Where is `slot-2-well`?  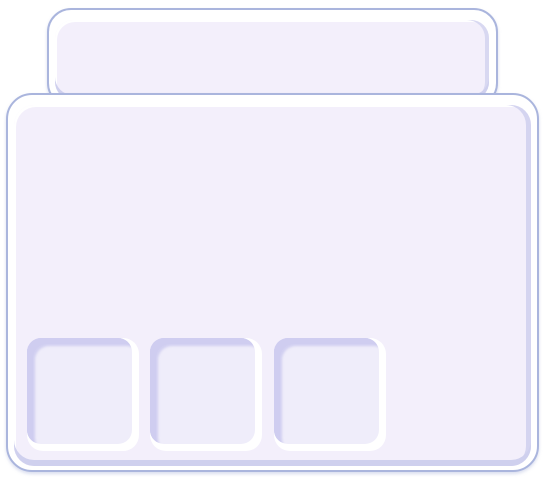
slot-2-well is located at coordinates (202, 391).